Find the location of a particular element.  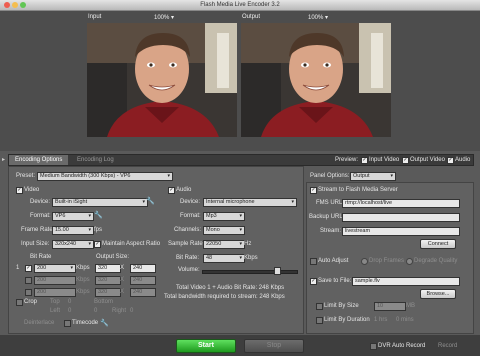

frame-rate-select: 15.00 is located at coordinates (73, 230).